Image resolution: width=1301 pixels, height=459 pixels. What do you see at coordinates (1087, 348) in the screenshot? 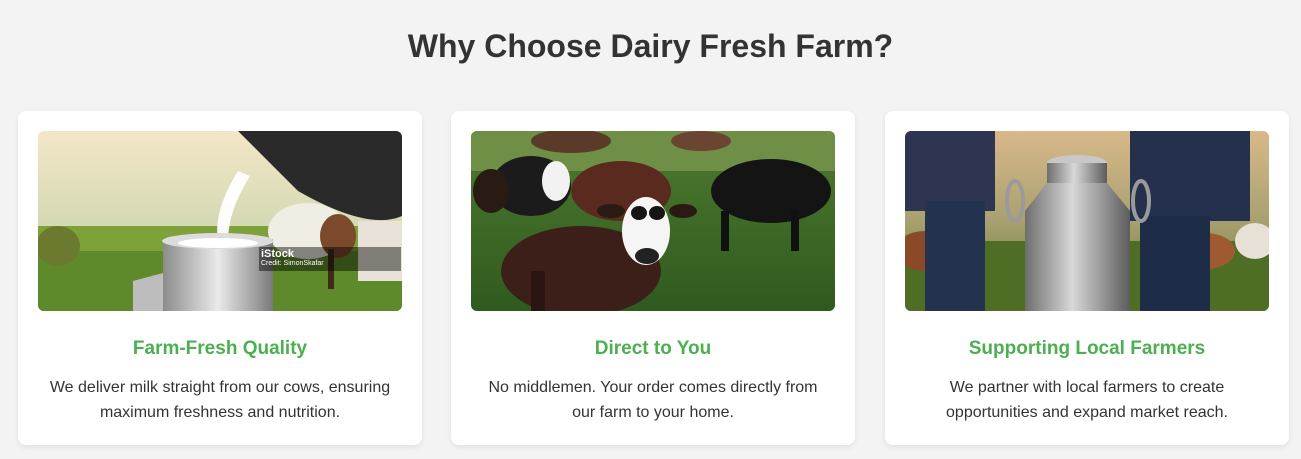
I see `card-title: Supporting Local Farmers` at bounding box center [1087, 348].